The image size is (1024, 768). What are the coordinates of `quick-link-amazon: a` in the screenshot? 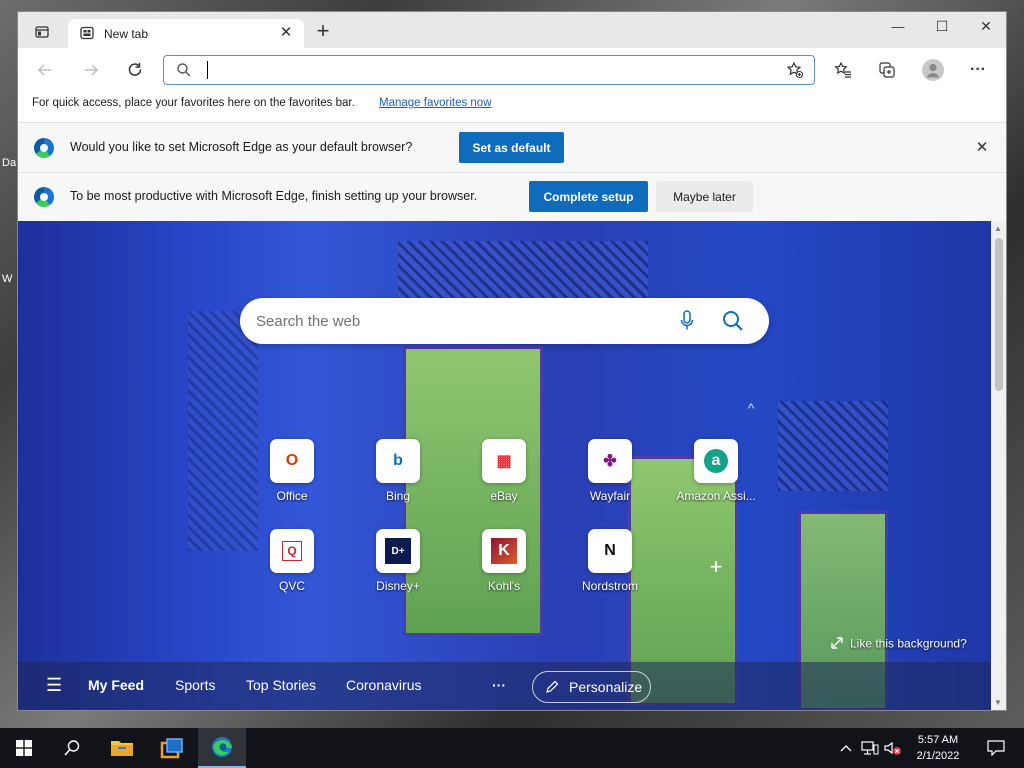 It's located at (716, 461).